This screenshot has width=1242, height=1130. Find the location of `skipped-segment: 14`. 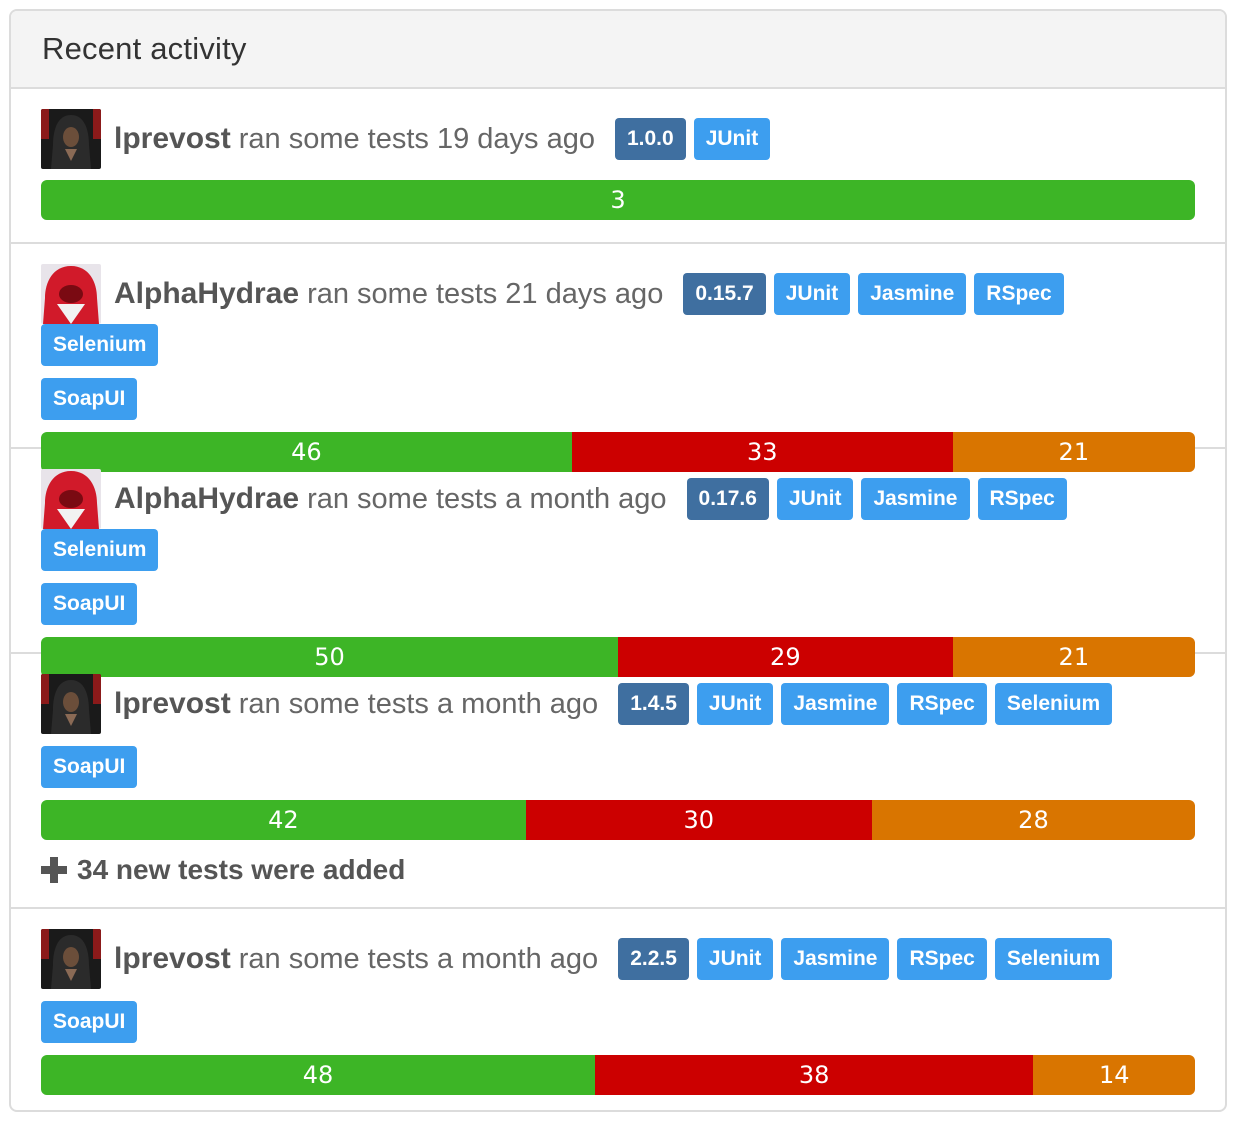

skipped-segment: 14 is located at coordinates (1114, 1075).